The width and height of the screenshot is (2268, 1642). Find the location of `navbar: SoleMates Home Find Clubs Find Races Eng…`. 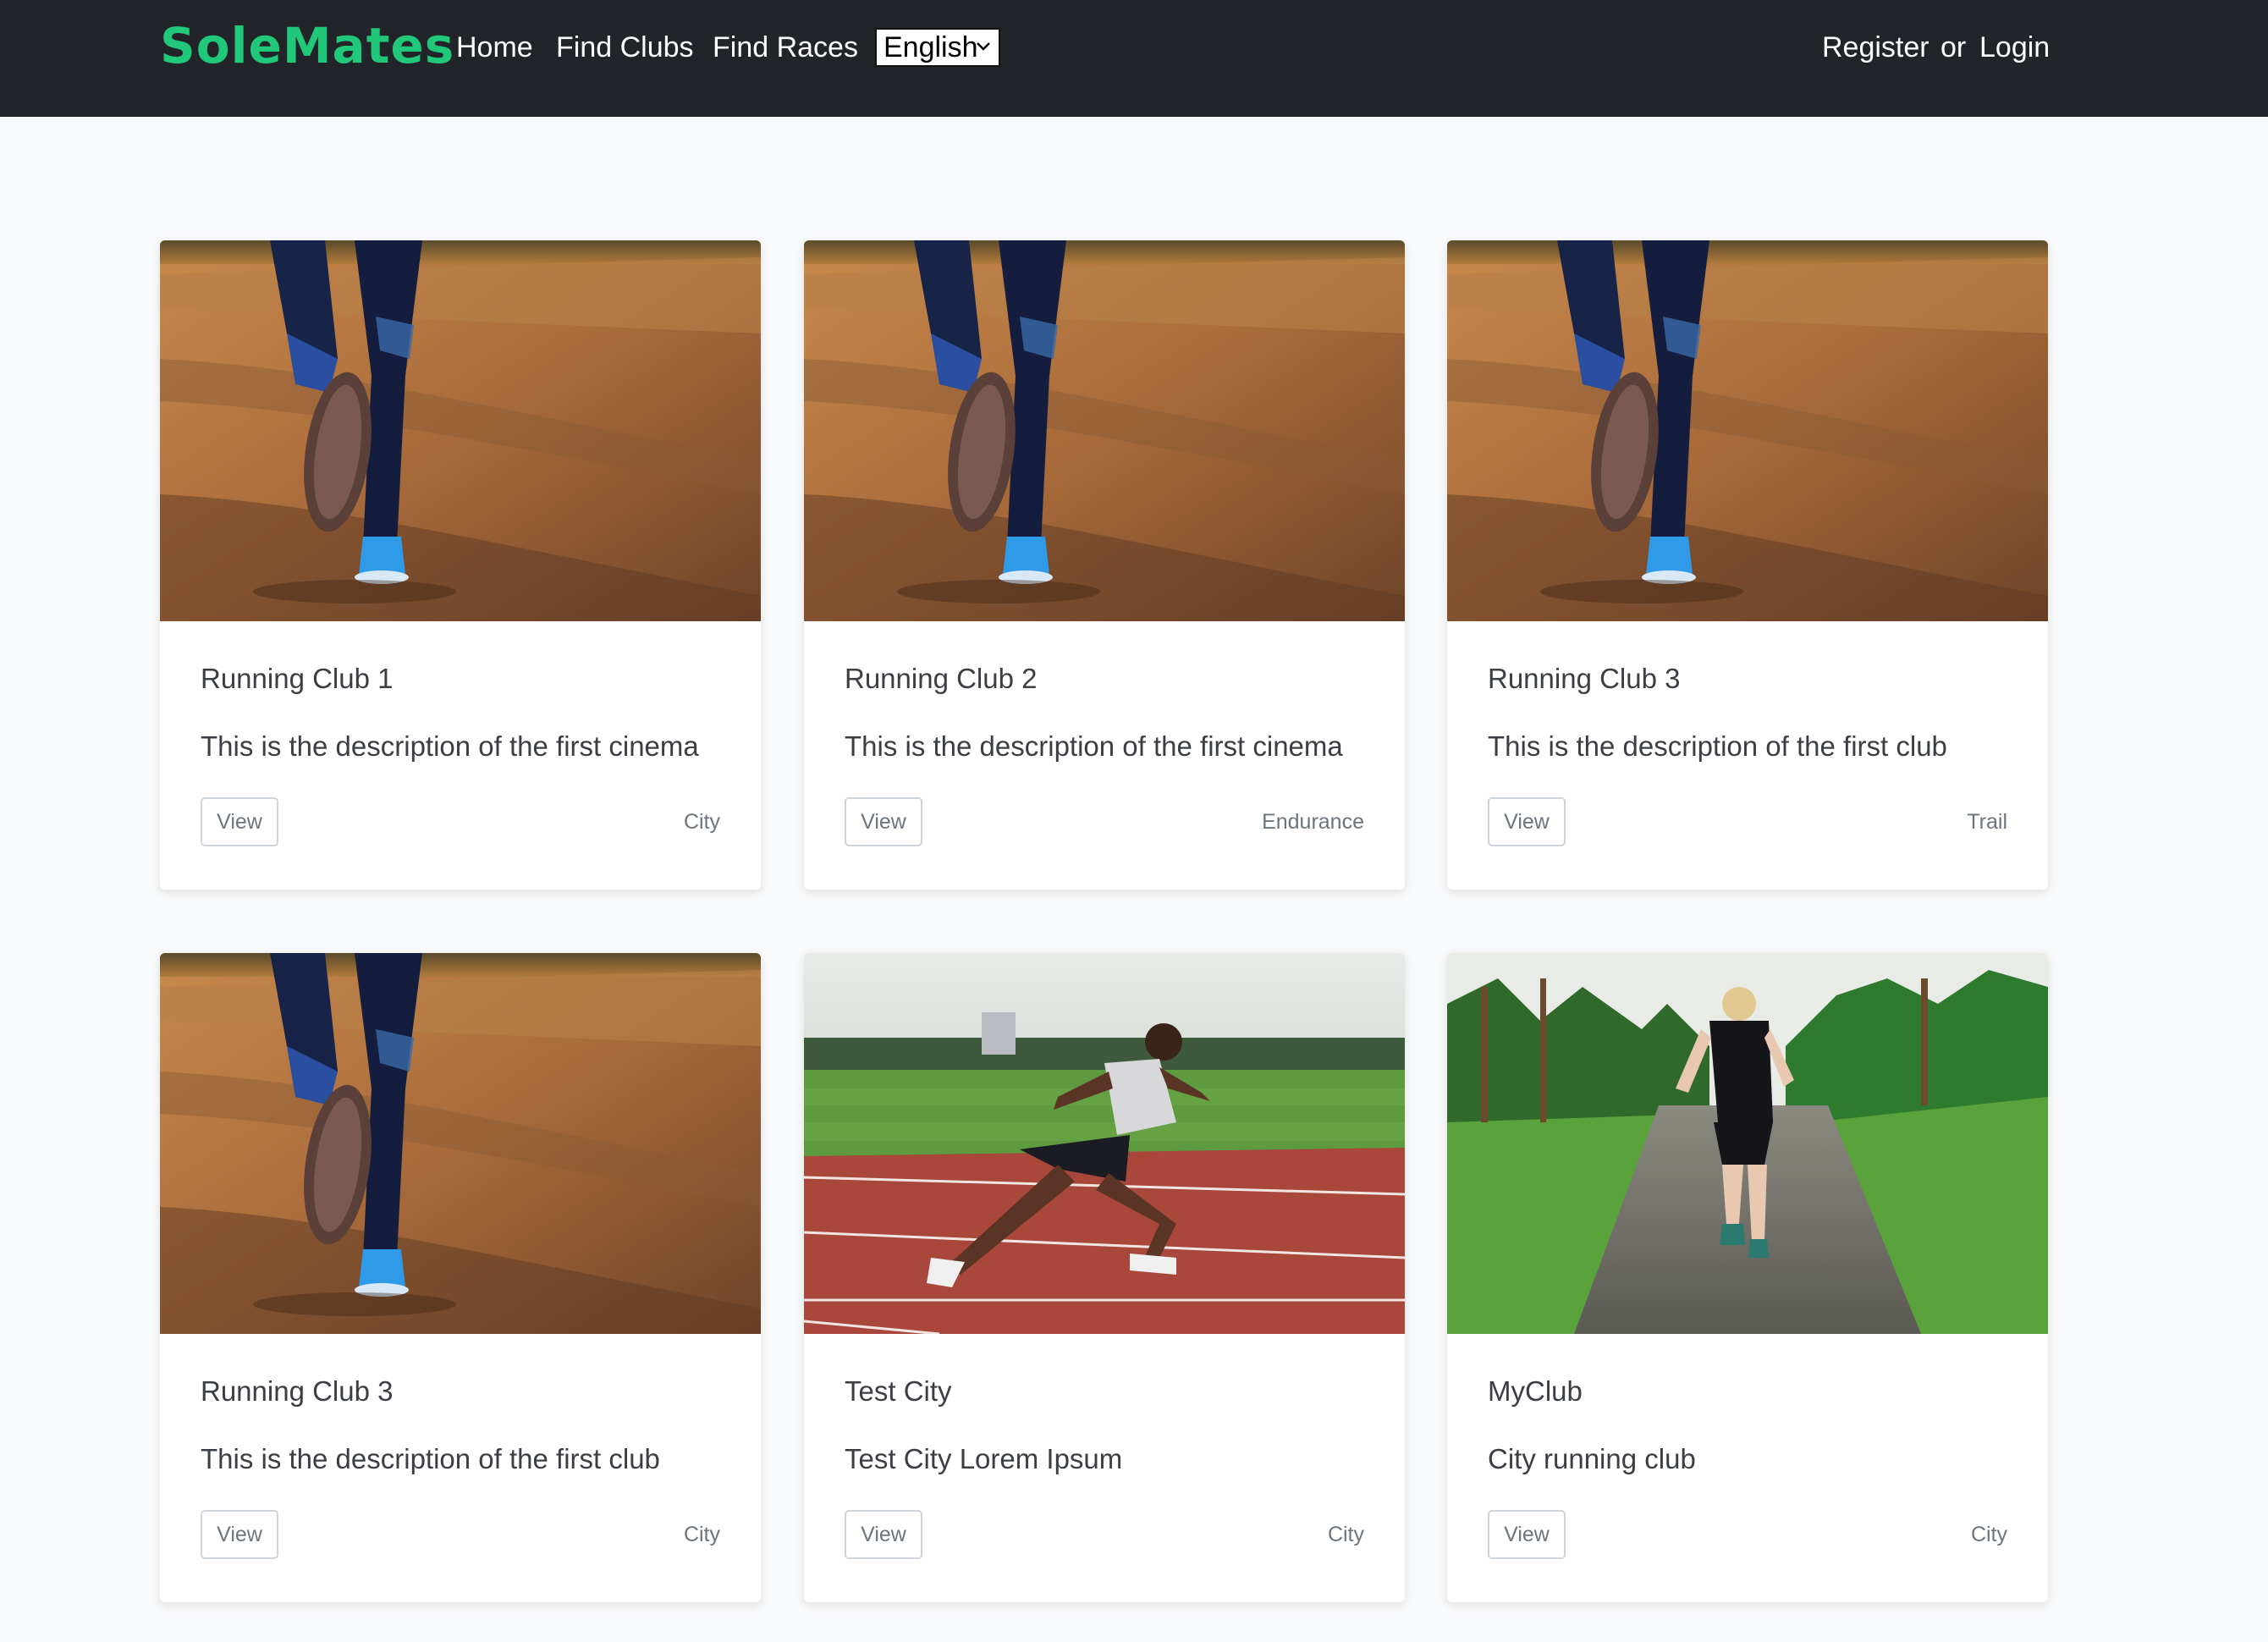

navbar: SoleMates Home Find Clubs Find Races Eng… is located at coordinates (1134, 58).